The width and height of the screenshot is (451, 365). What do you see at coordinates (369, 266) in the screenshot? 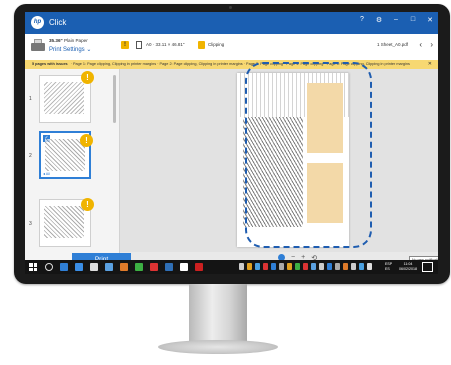
I see `volume-icon` at bounding box center [369, 266].